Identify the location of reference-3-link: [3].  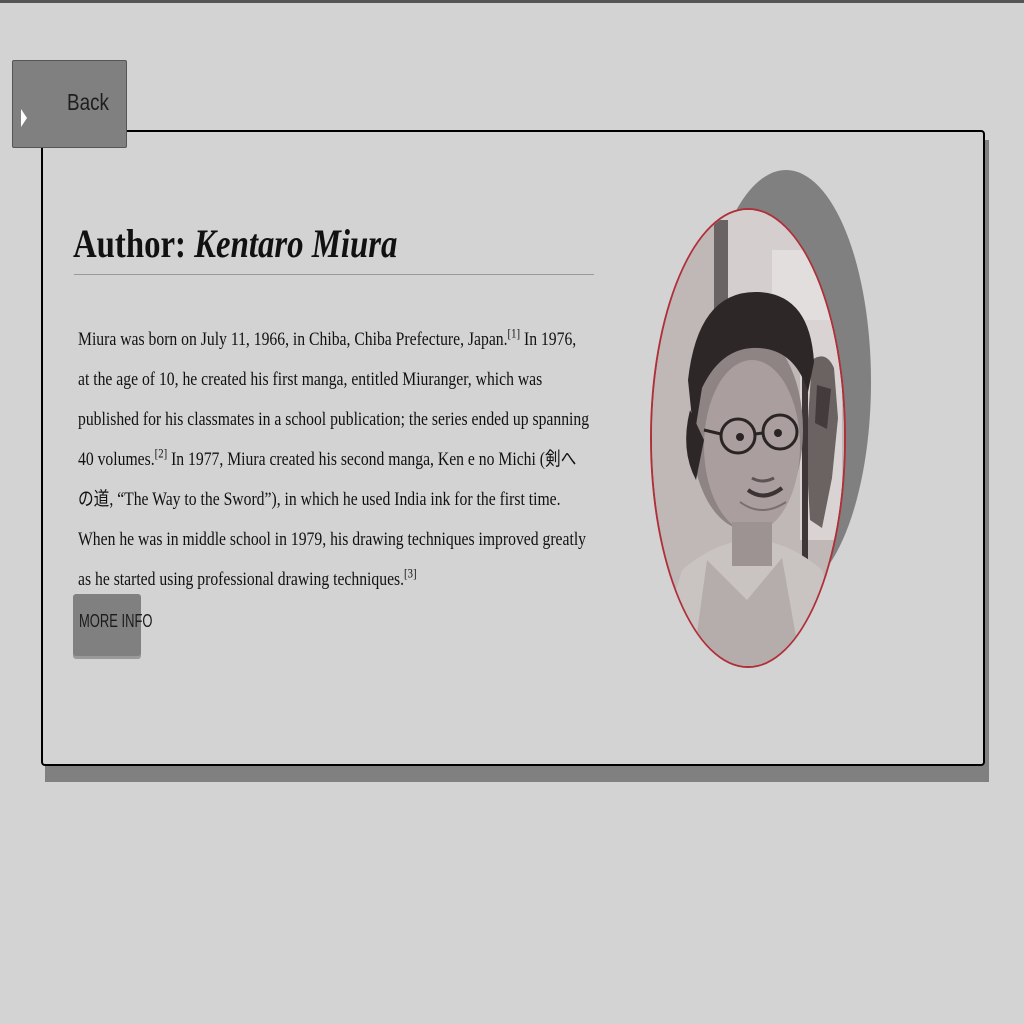
(410, 573).